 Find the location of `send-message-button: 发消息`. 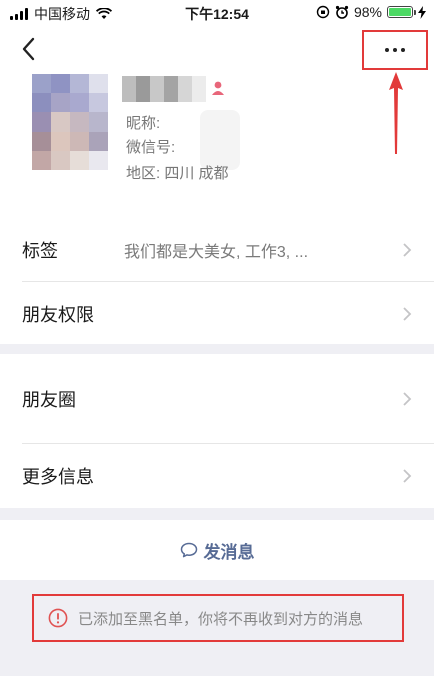

send-message-button: 发消息 is located at coordinates (217, 550).